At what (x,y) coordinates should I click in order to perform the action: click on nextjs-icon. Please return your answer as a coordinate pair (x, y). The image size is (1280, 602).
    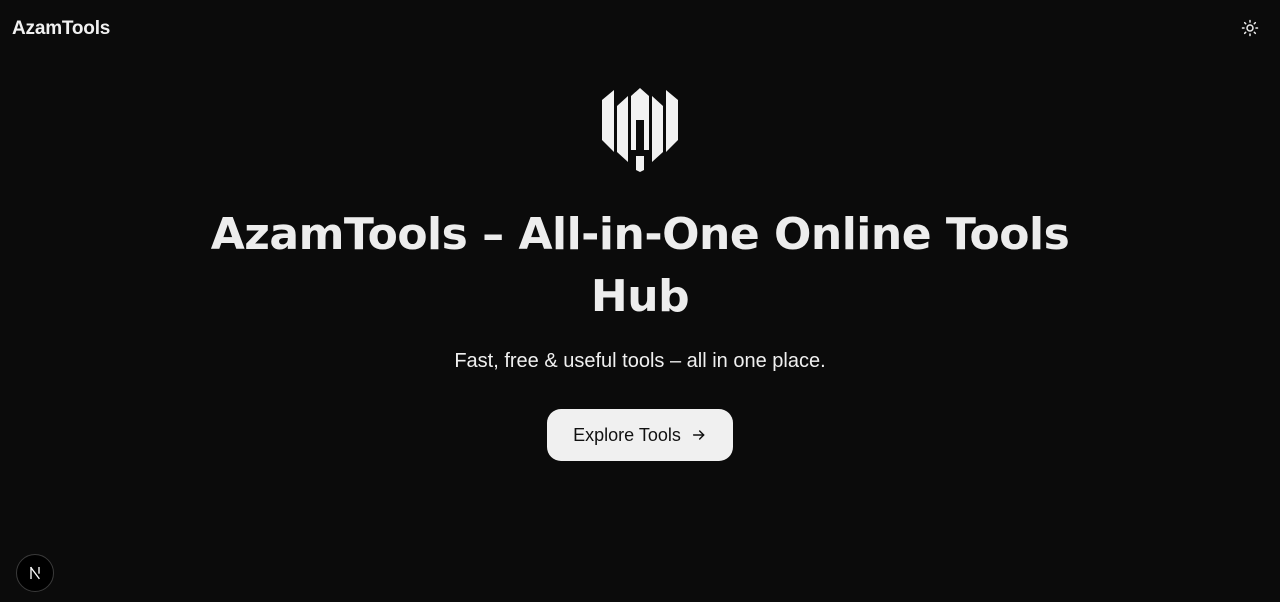
    Looking at the image, I should click on (35, 573).